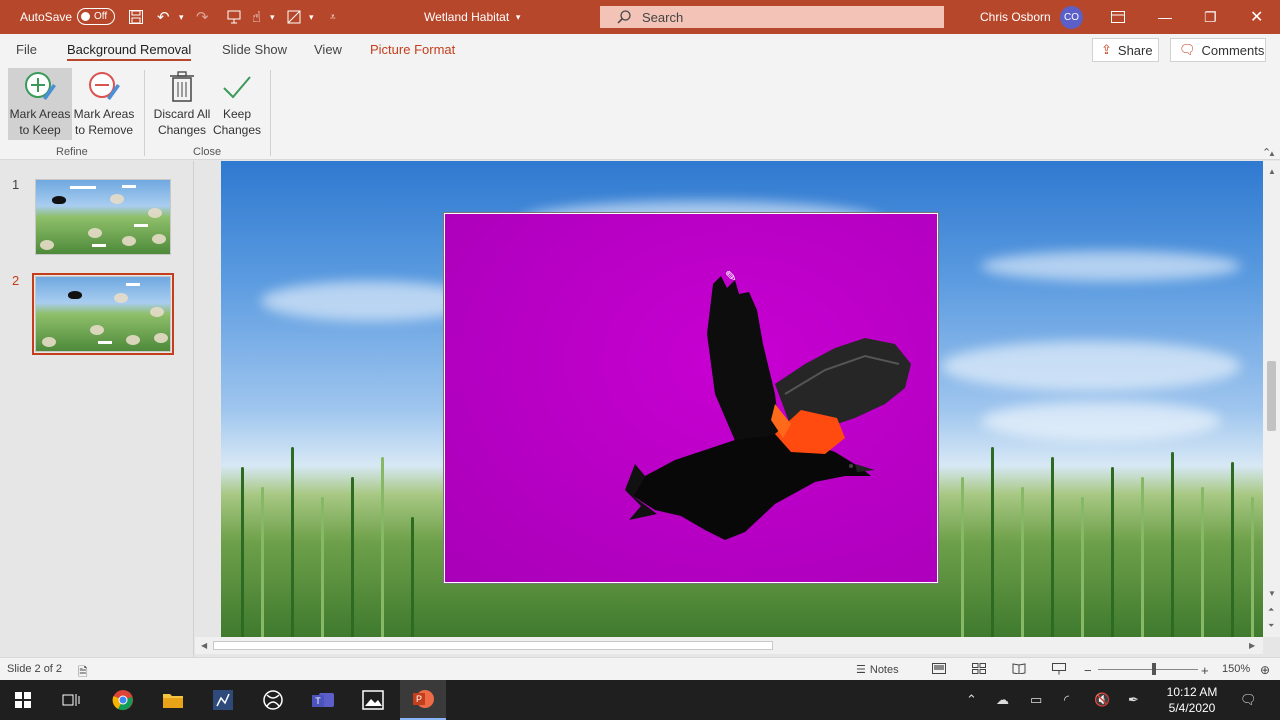 Image resolution: width=1280 pixels, height=720 pixels. I want to click on photos-icon, so click(373, 700).